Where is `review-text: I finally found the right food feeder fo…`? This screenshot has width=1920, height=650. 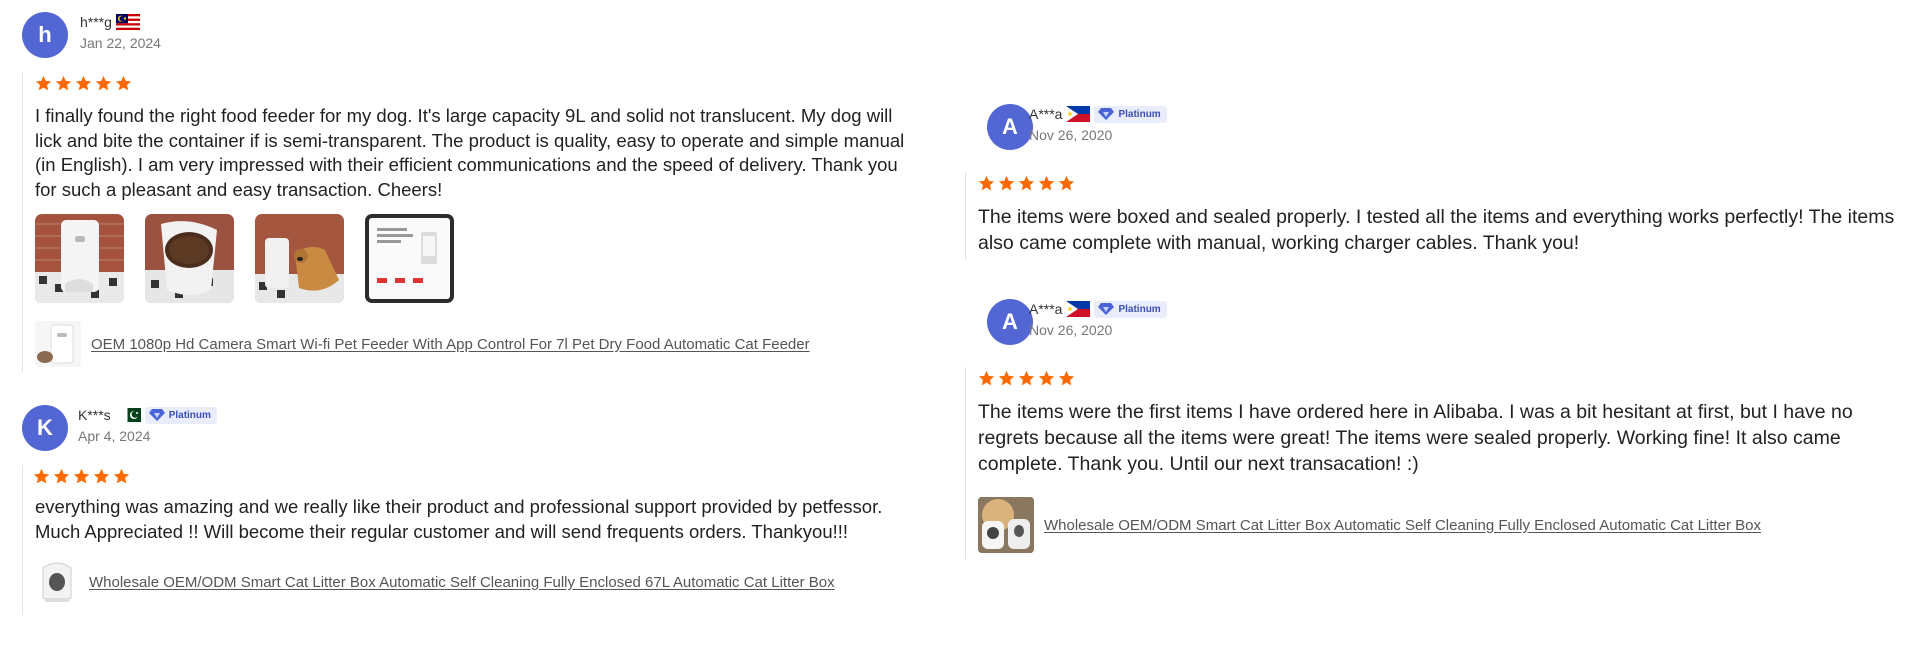 review-text: I finally found the right food feeder fo… is located at coordinates (470, 152).